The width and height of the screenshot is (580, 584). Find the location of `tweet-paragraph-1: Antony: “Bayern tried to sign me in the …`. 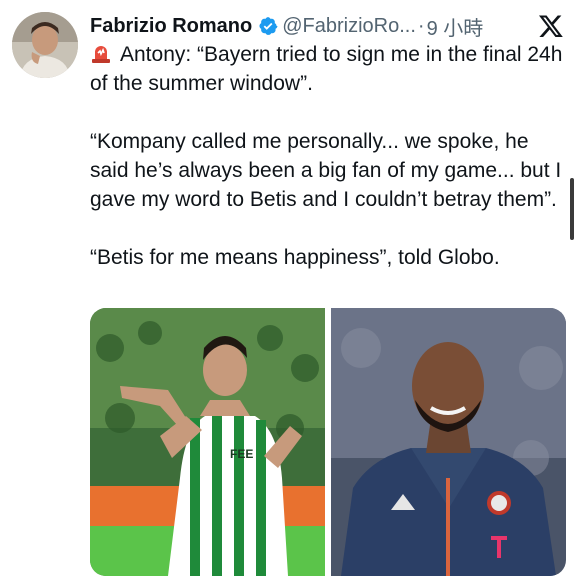

tweet-paragraph-1: Antony: “Bayern tried to sign me in the … is located at coordinates (330, 69).